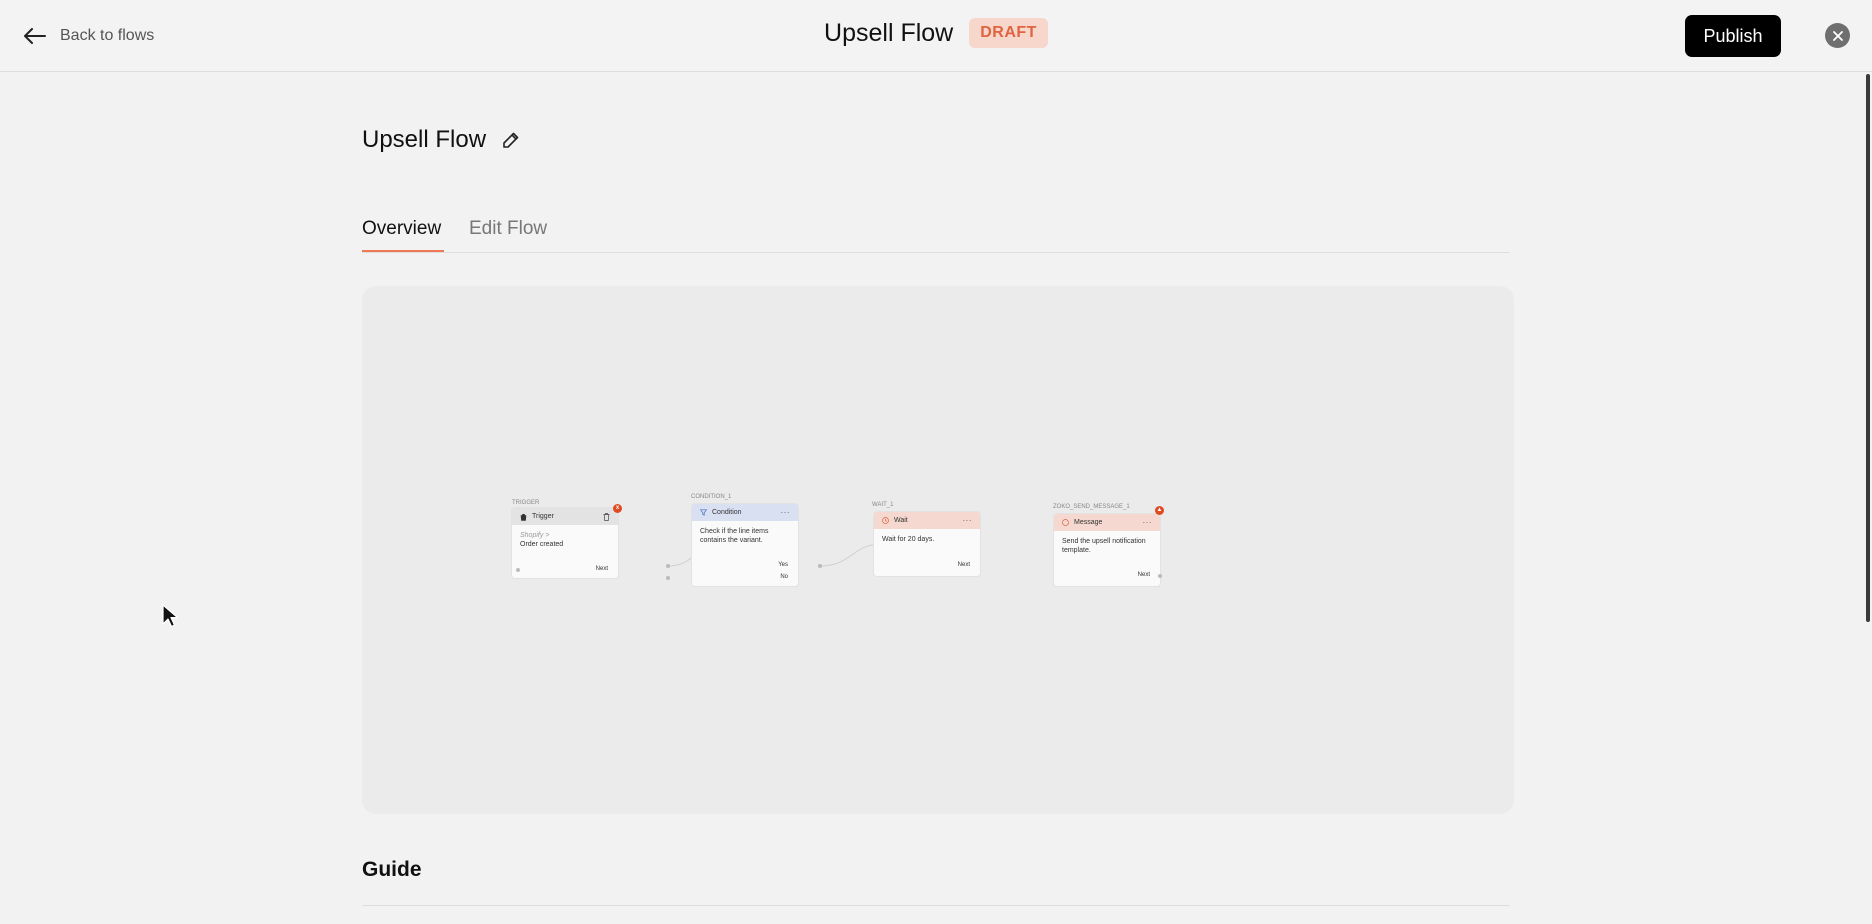 The image size is (1872, 924). What do you see at coordinates (565, 540) in the screenshot?
I see `node-body: Shopify > Order created` at bounding box center [565, 540].